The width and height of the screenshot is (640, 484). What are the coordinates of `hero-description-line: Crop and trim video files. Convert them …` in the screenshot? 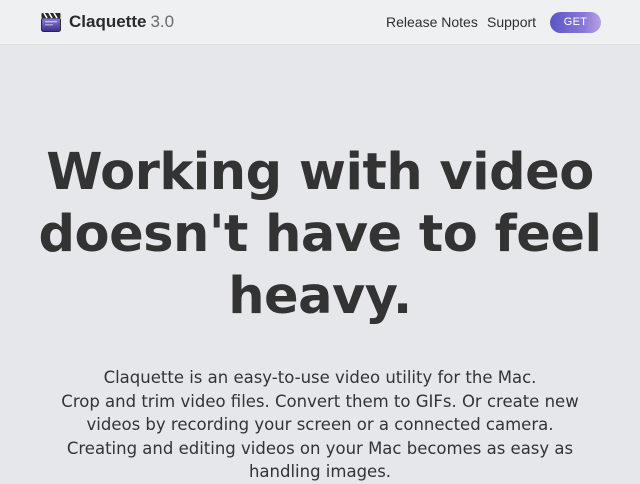 It's located at (320, 401).